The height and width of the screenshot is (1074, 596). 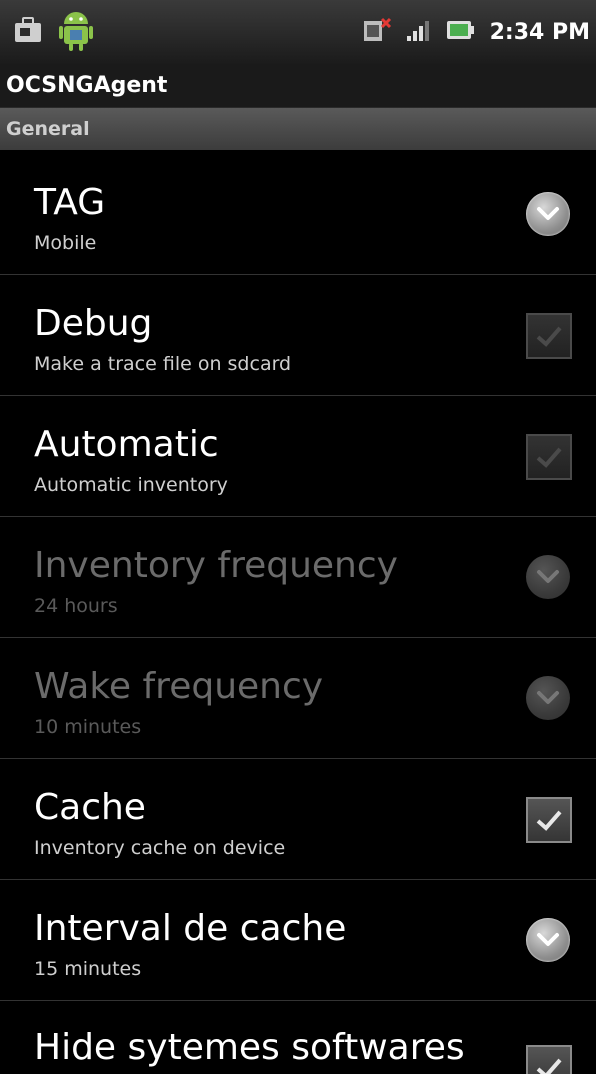 What do you see at coordinates (479, 32) in the screenshot?
I see `status-right-icons: 2:34 PM` at bounding box center [479, 32].